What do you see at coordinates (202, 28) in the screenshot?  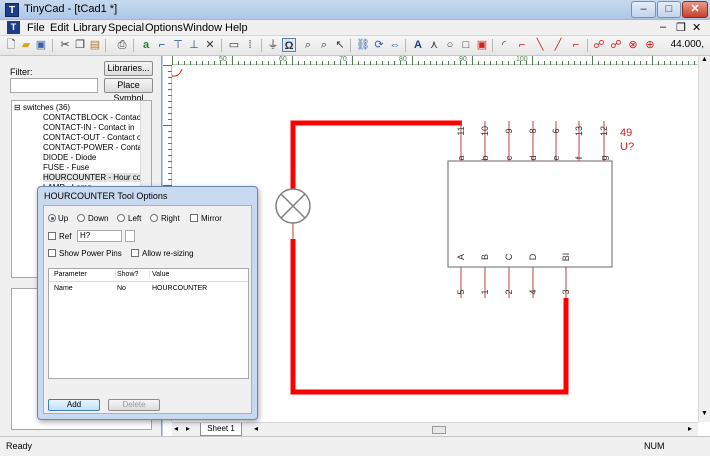 I see `menu-window: Window` at bounding box center [202, 28].